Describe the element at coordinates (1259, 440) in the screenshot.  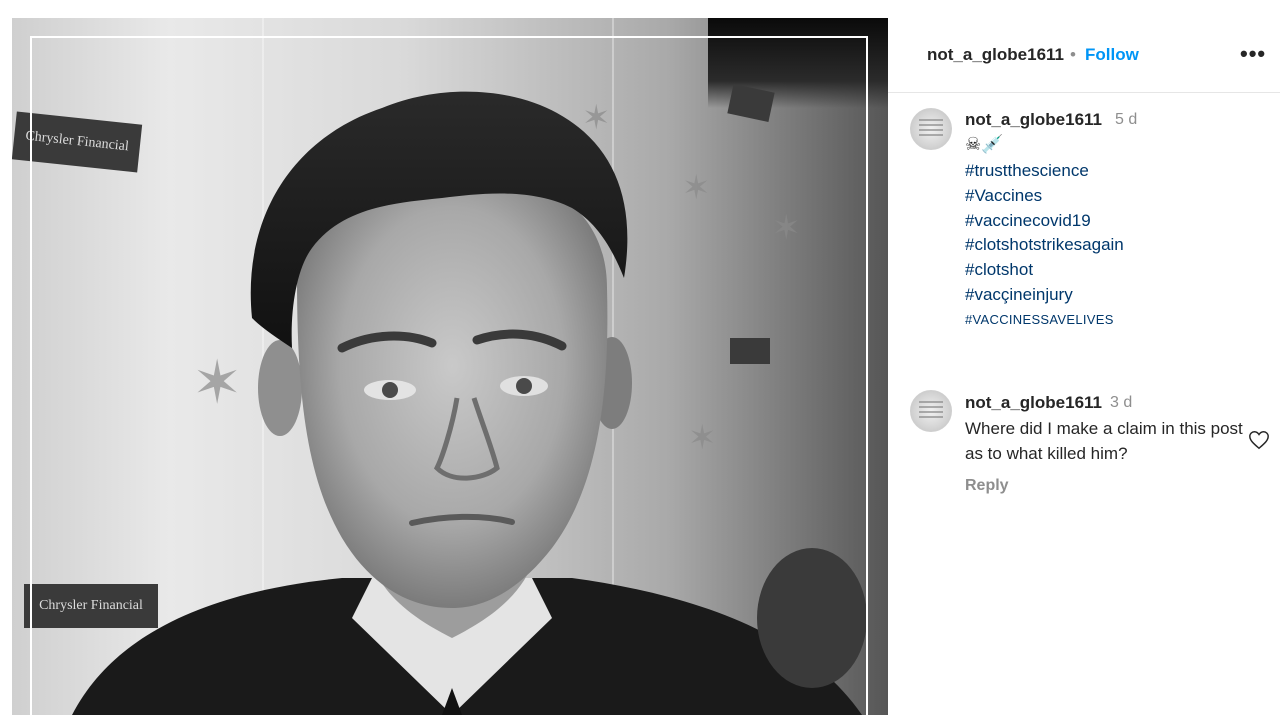
I see `like-heart-icon` at that location.